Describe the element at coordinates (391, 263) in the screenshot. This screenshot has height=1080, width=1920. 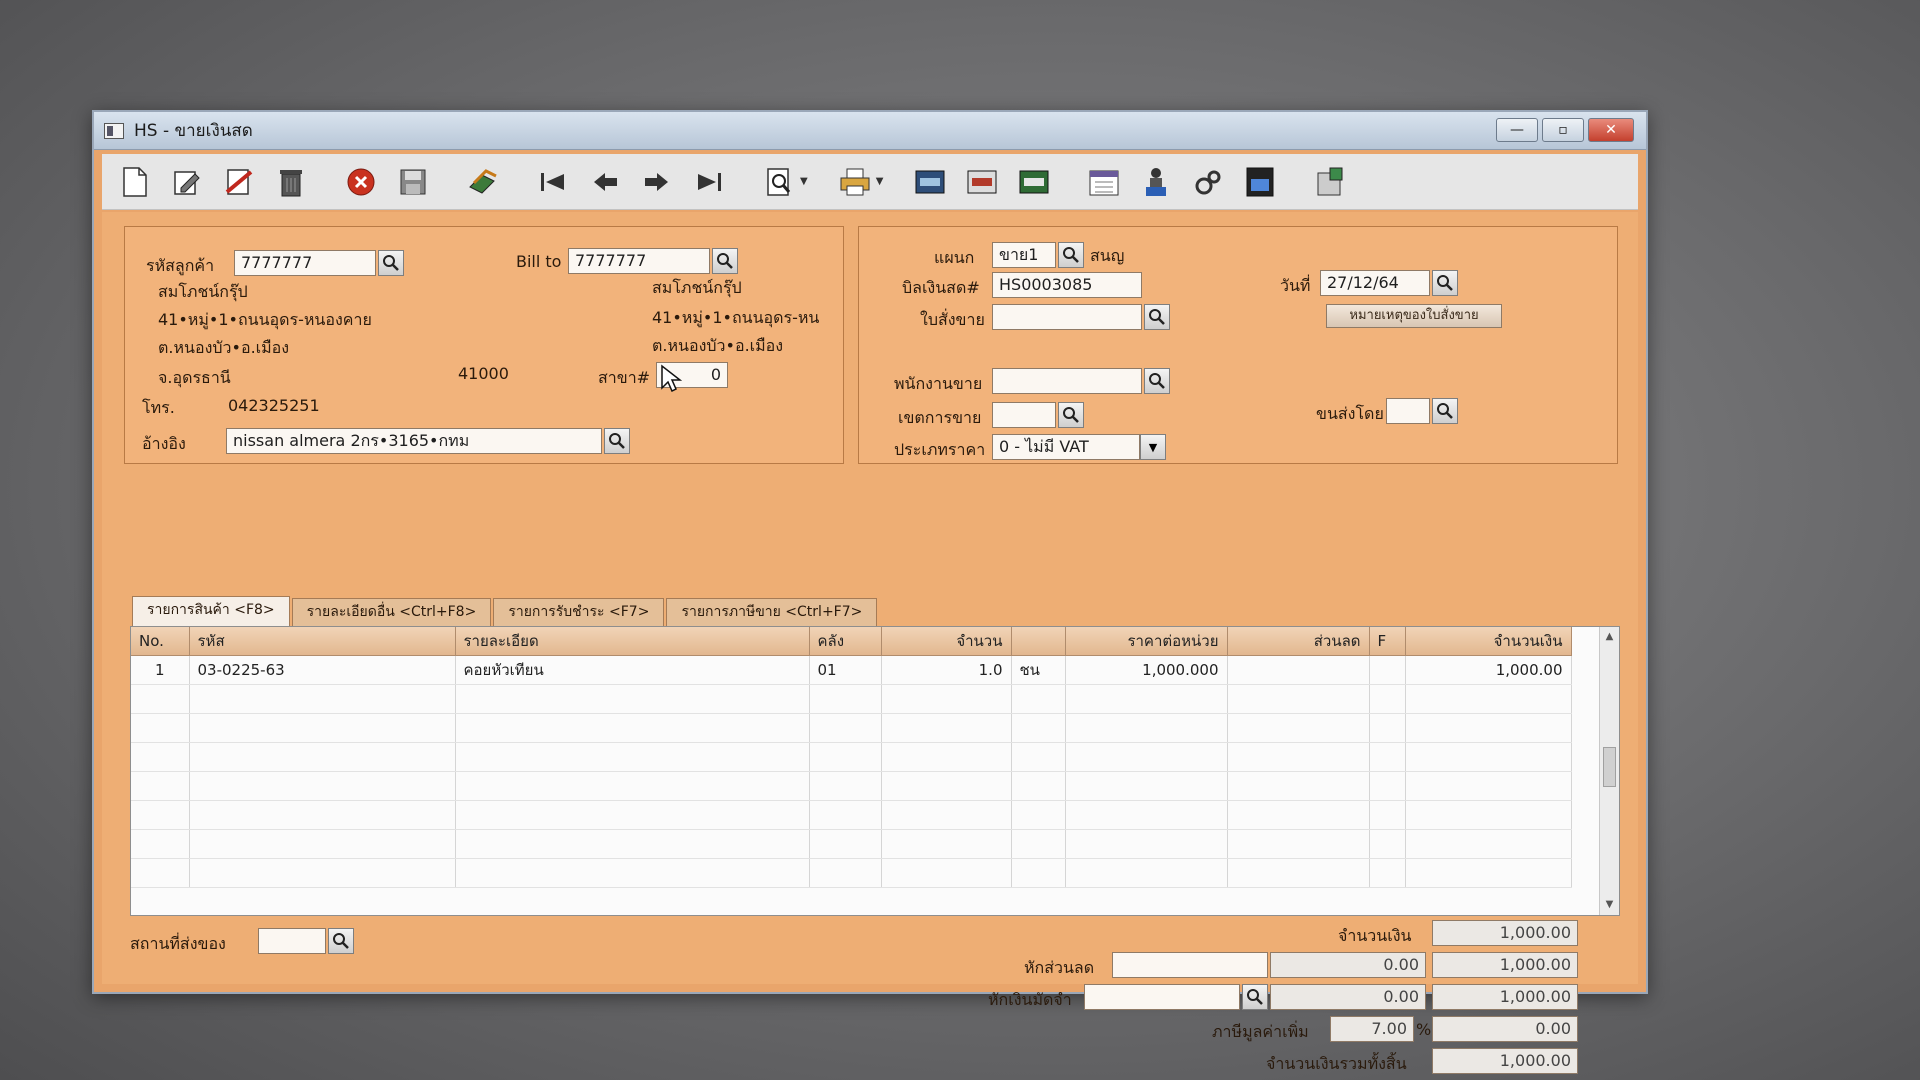
I see `customer-search-icon` at that location.